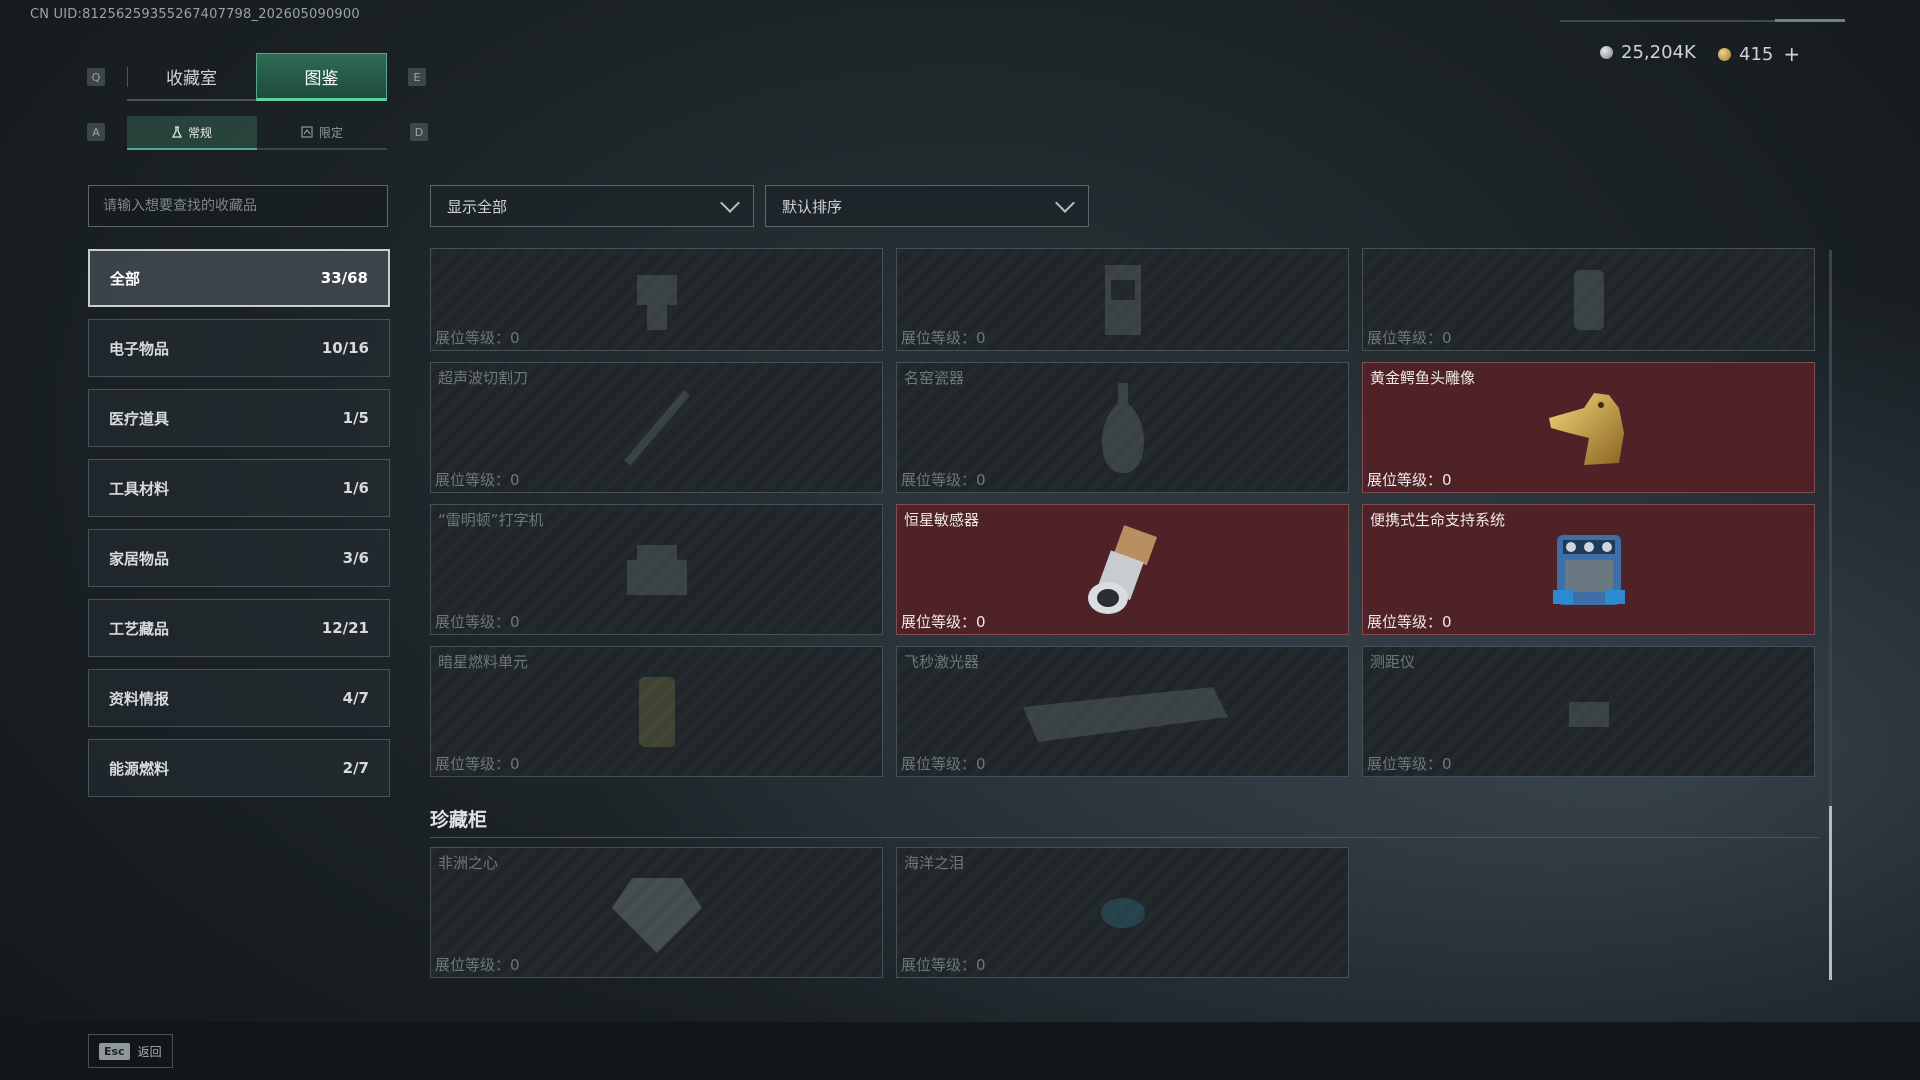 Image resolution: width=1920 pixels, height=1080 pixels. What do you see at coordinates (139, 488) in the screenshot?
I see `category-label: 工具材料` at bounding box center [139, 488].